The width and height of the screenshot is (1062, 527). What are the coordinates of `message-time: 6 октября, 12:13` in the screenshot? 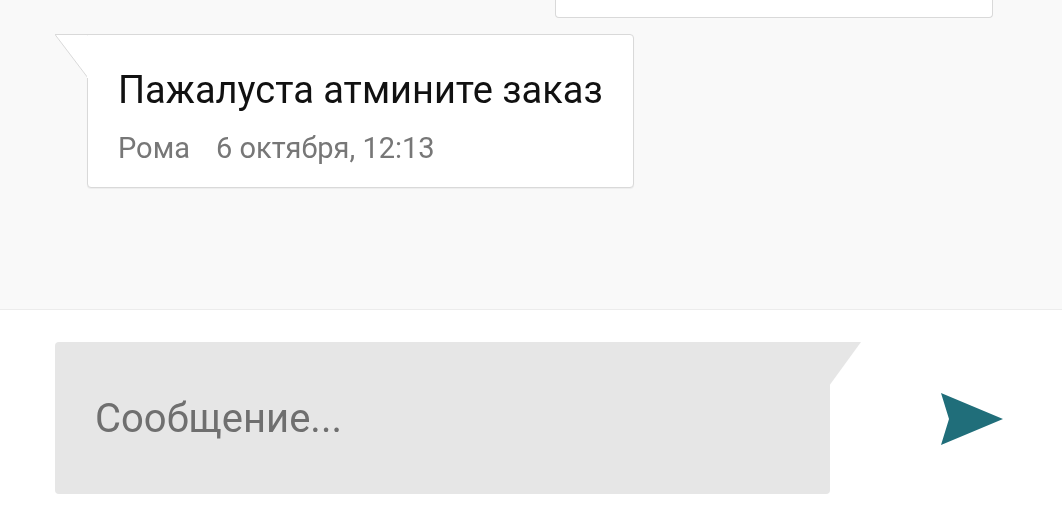 It's located at (325, 148).